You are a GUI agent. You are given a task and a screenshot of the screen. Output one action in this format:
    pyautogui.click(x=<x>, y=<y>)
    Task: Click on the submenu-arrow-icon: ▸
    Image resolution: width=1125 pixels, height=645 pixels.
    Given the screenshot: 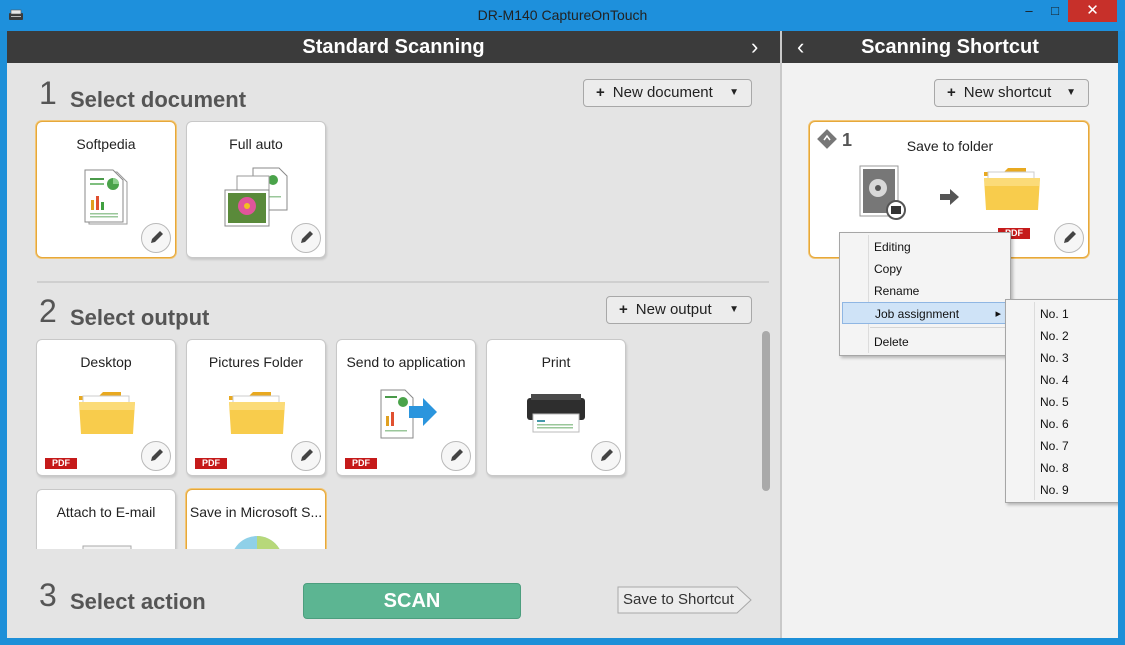 What is the action you would take?
    pyautogui.click(x=998, y=314)
    